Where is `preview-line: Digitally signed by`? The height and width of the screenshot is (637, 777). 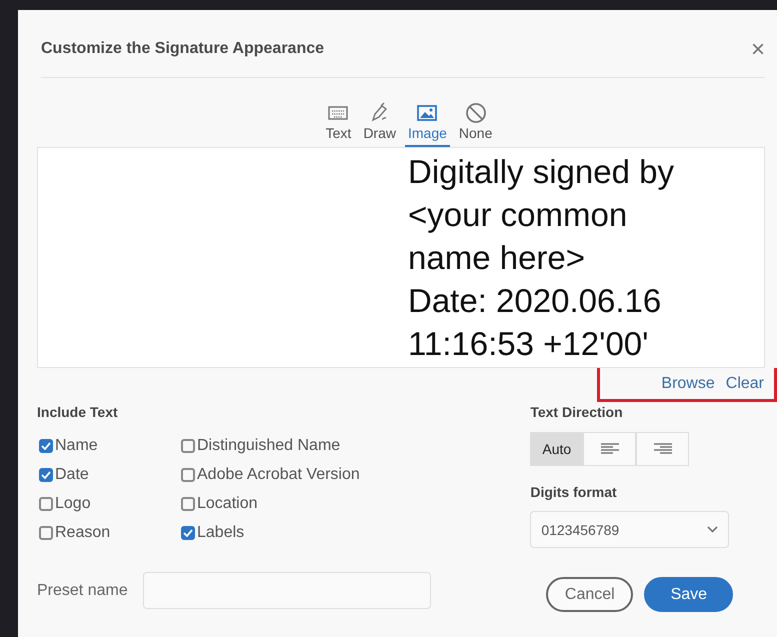 preview-line: Digitally signed by is located at coordinates (541, 172).